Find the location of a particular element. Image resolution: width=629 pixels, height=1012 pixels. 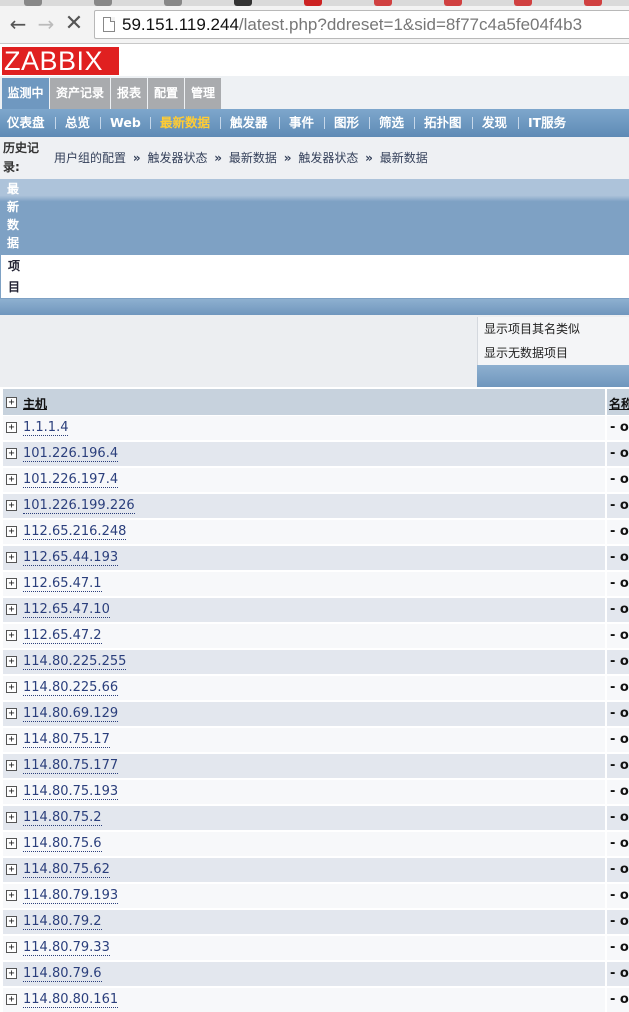

main-menu-monitoring: 监测中 is located at coordinates (25, 93).